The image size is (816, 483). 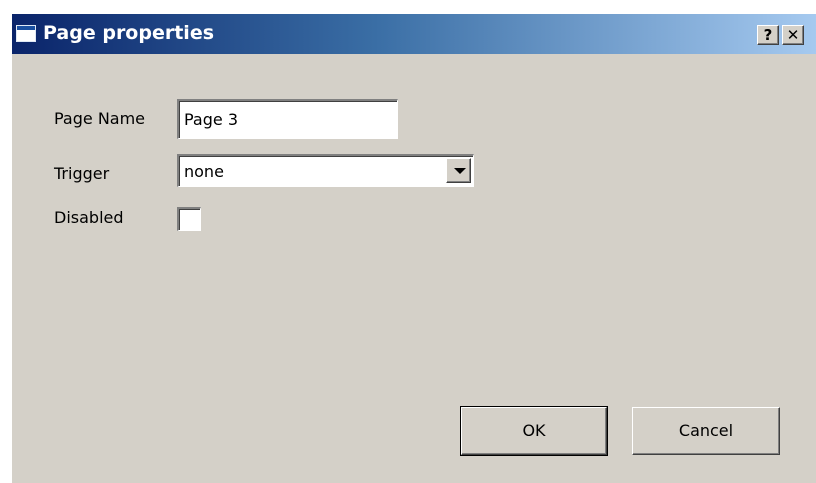 I want to click on trigger-dropdown-button, so click(x=458, y=170).